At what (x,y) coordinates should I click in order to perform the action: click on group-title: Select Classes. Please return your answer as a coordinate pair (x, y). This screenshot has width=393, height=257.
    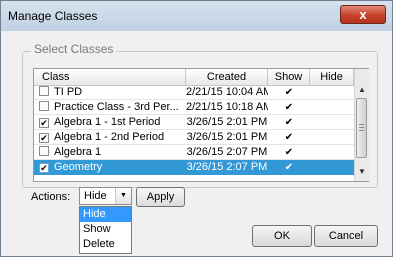
    Looking at the image, I should click on (74, 49).